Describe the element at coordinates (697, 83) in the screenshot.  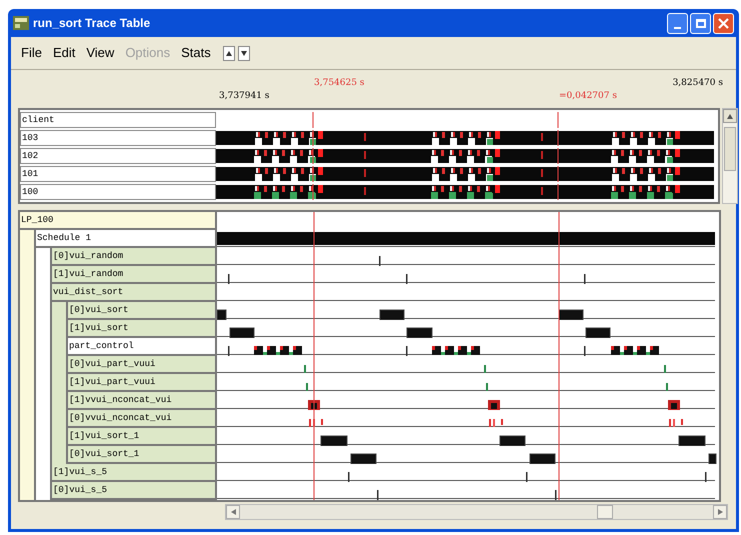
I see `end-time-label: 3,825470 s` at that location.